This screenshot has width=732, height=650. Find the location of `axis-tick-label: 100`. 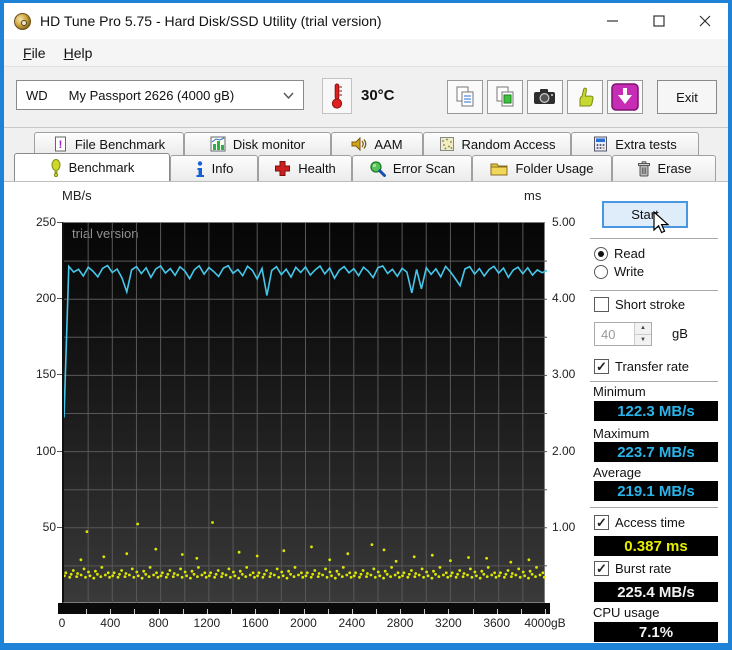

axis-tick-label: 100 is located at coordinates (45, 450).